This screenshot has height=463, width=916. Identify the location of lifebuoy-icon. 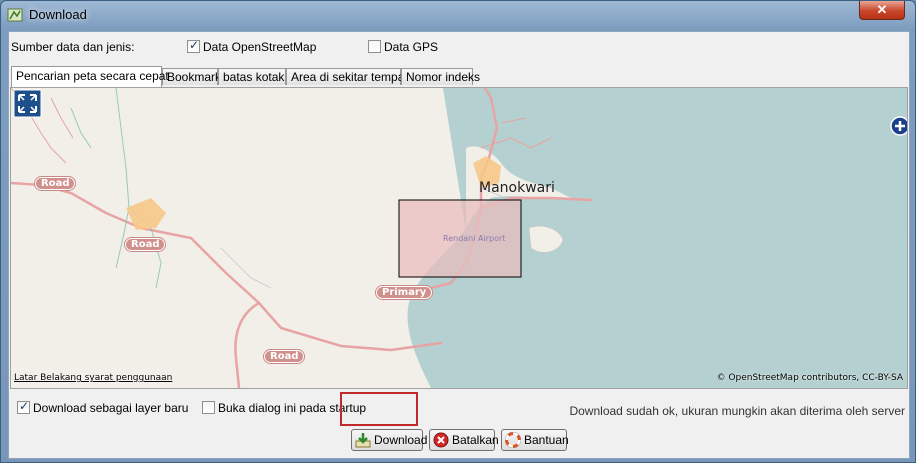
(513, 440).